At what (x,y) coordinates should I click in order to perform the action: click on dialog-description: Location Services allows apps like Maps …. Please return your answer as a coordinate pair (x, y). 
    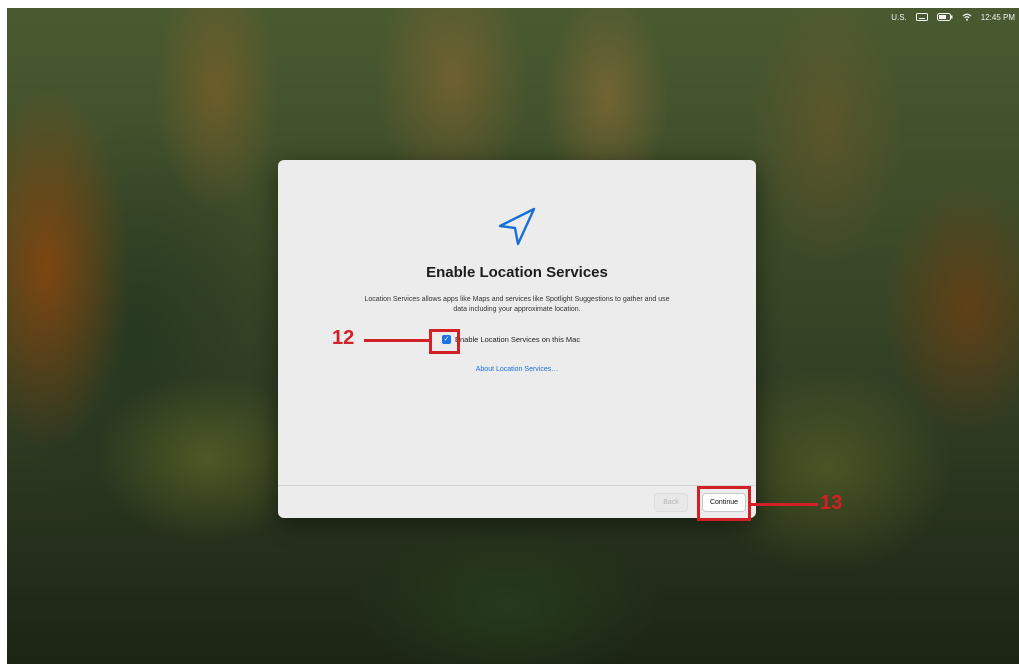
    Looking at the image, I should click on (517, 304).